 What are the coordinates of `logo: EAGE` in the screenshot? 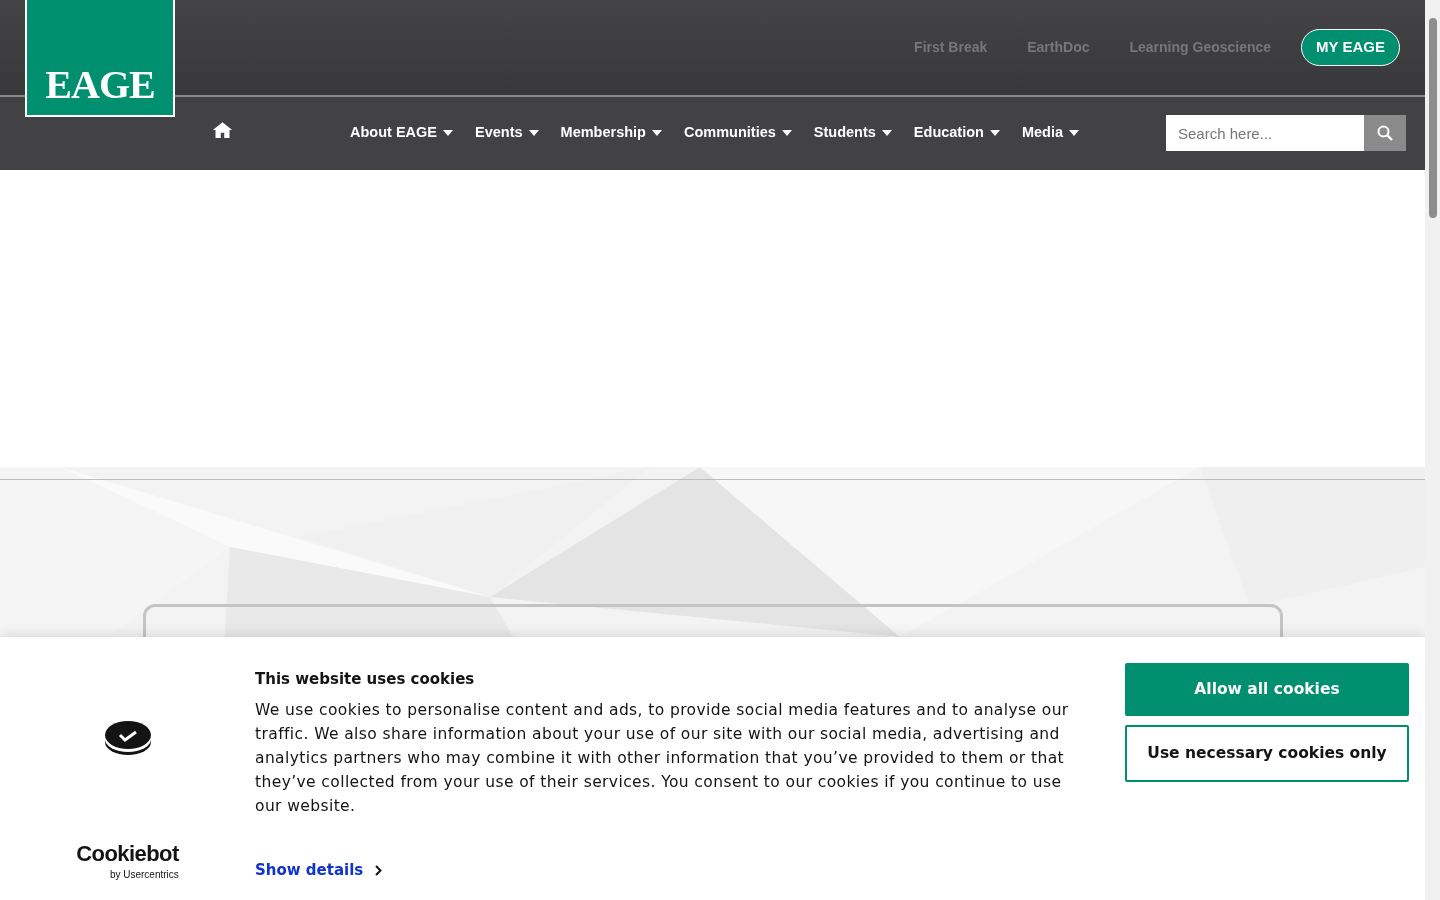 It's located at (100, 58).